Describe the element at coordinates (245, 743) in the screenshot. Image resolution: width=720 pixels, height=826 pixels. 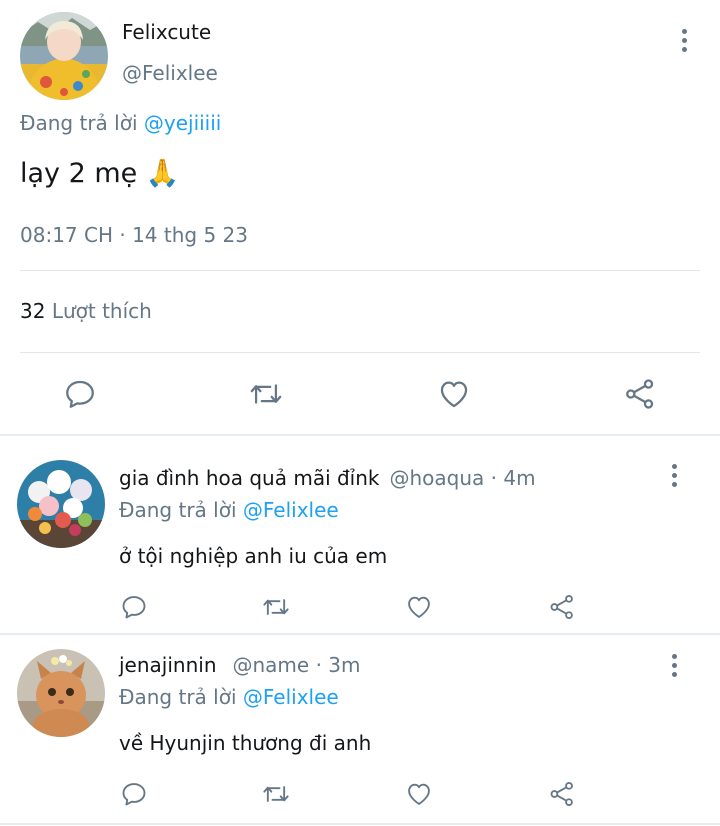
I see `reply-text: về Hyunjin thương đi anh` at that location.